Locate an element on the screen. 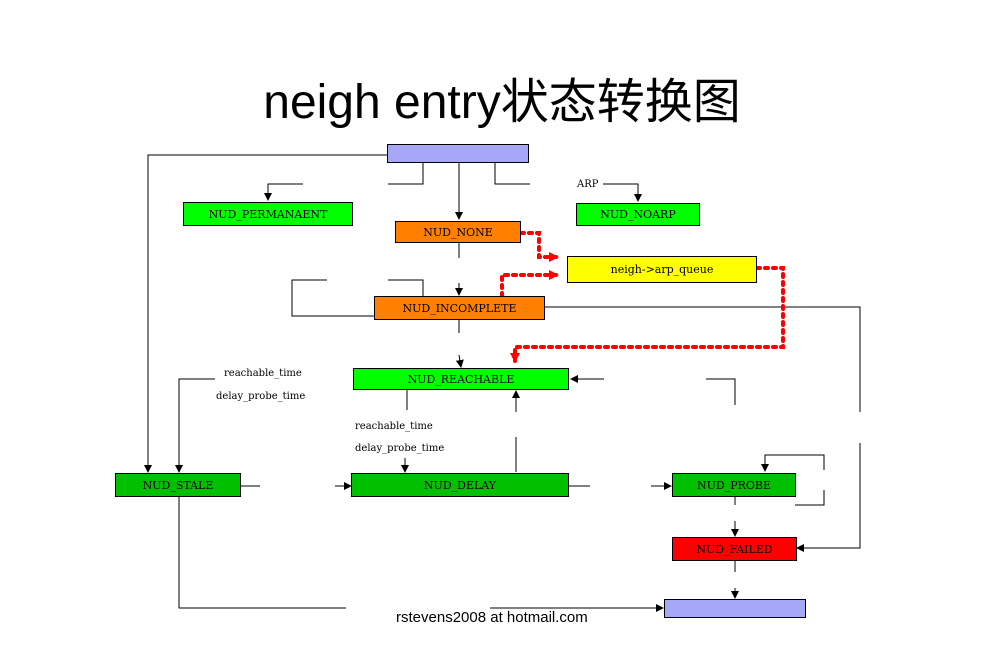  reachable-time-label-mid: reachable_time is located at coordinates (394, 426).